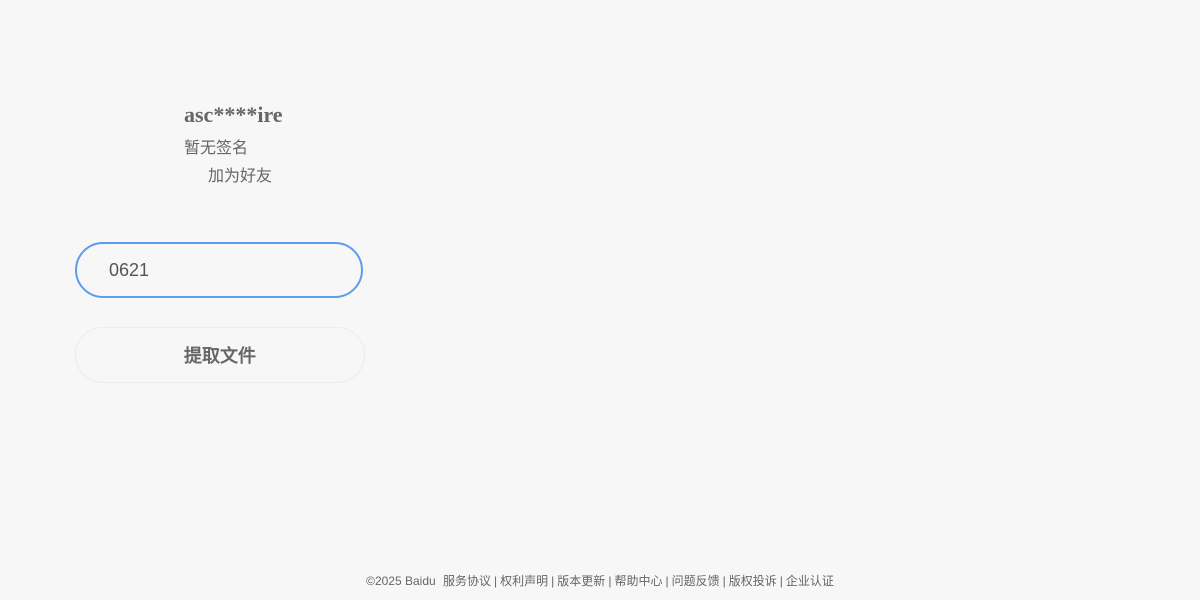 This screenshot has height=600, width=1200. I want to click on user-info: asc****ire 暂无签名 加为好友, so click(233, 144).